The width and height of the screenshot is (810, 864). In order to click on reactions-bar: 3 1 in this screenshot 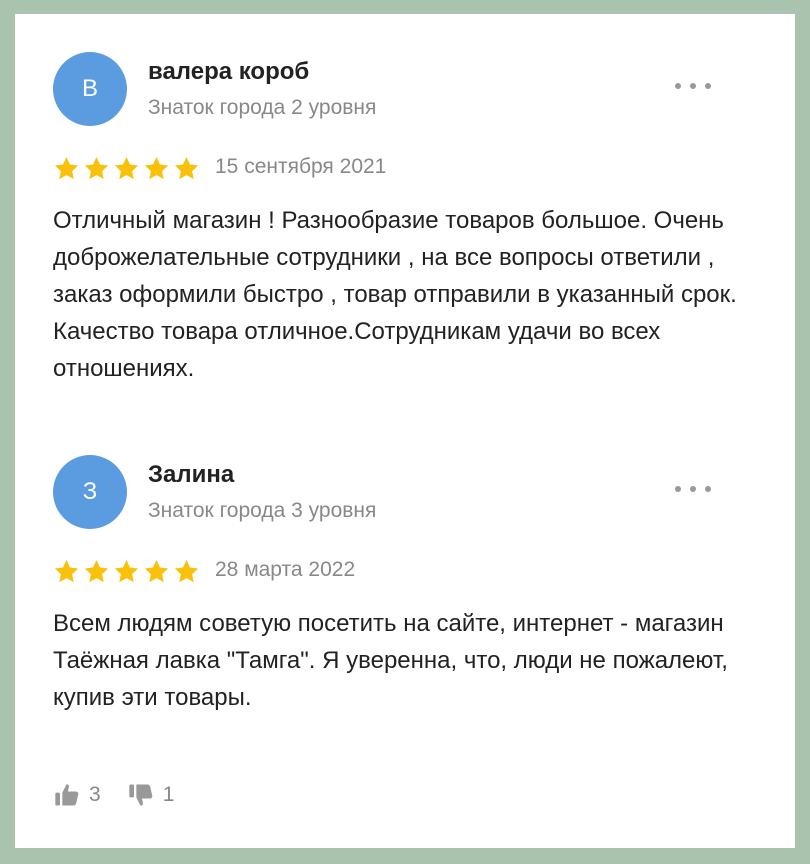, I will do `click(113, 795)`.